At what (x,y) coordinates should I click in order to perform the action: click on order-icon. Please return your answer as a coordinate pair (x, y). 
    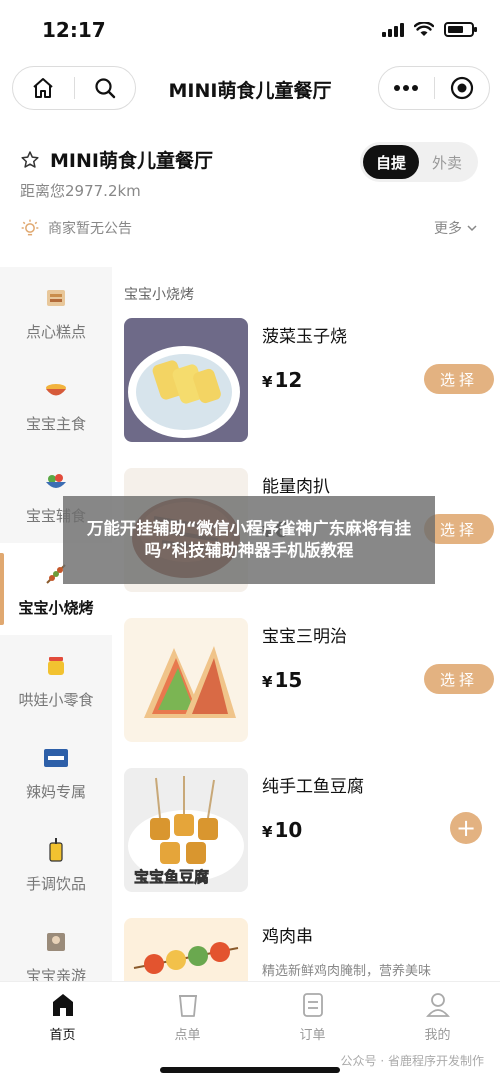
    Looking at the image, I should click on (312, 1005).